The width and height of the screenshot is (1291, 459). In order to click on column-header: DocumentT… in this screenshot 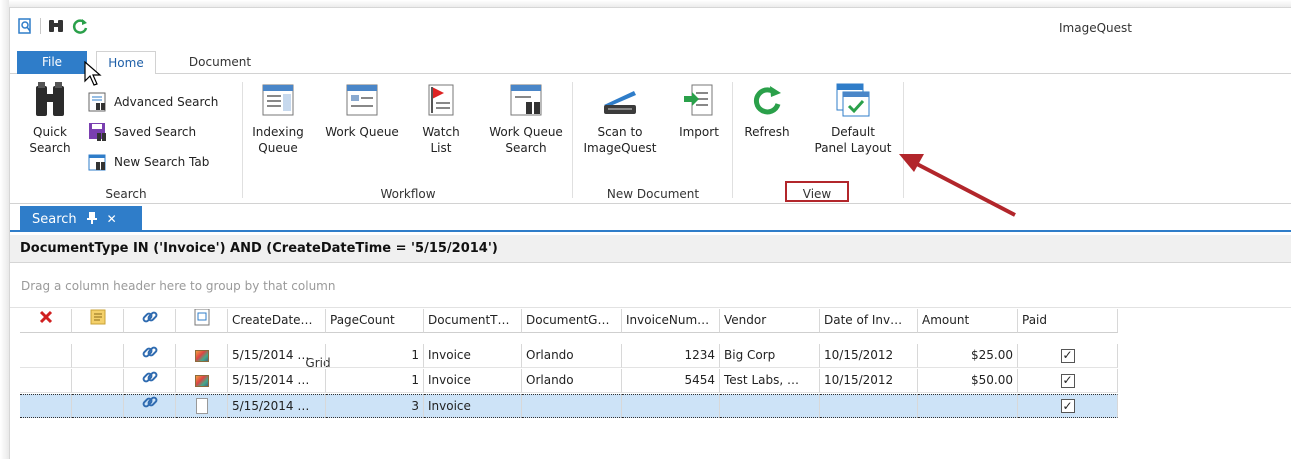, I will do `click(473, 321)`.